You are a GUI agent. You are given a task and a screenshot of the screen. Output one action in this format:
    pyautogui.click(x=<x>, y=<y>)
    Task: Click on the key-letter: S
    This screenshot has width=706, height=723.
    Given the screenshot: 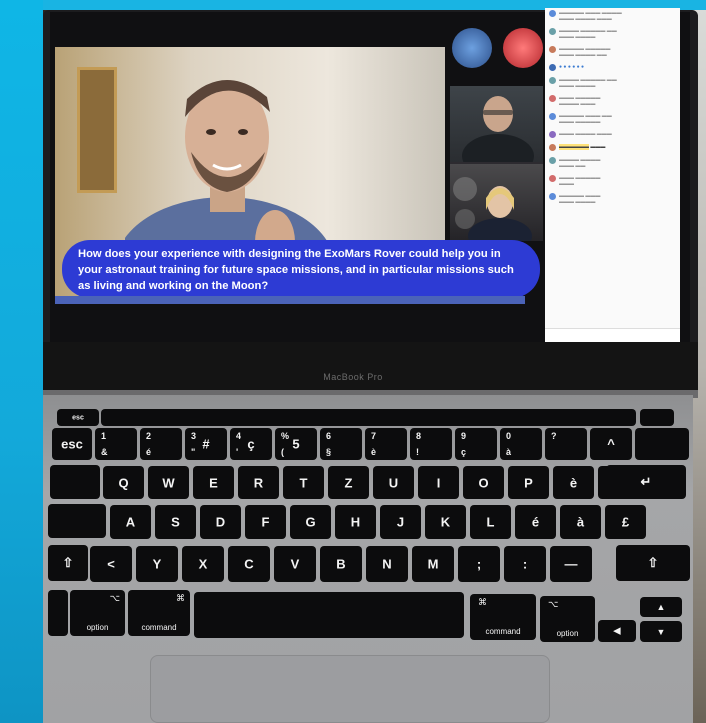 What is the action you would take?
    pyautogui.click(x=175, y=522)
    